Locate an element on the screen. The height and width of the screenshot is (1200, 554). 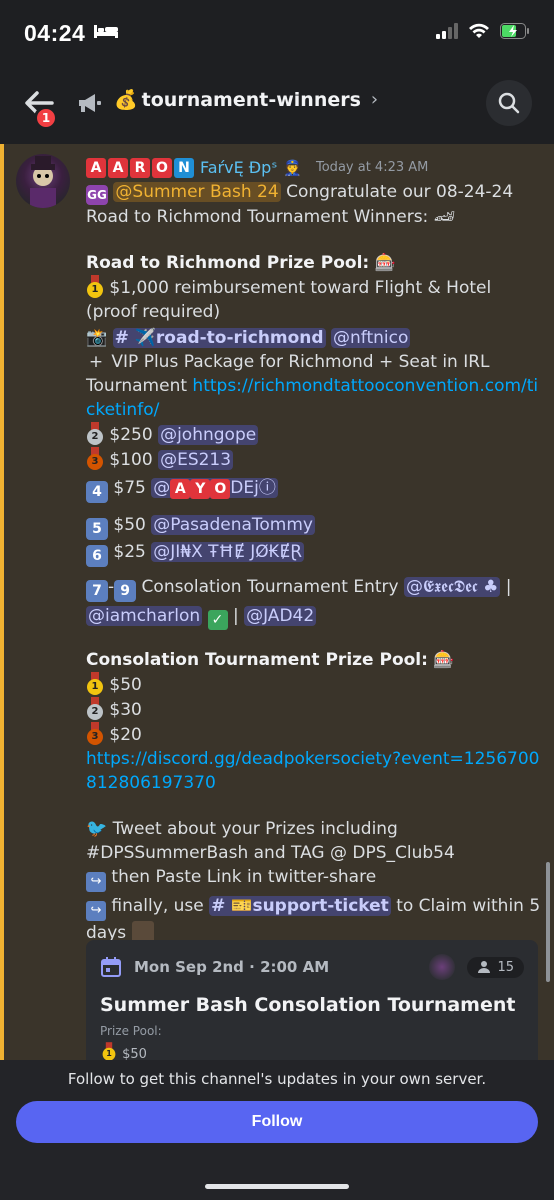
sixth-amount: $25 is located at coordinates (129, 552).